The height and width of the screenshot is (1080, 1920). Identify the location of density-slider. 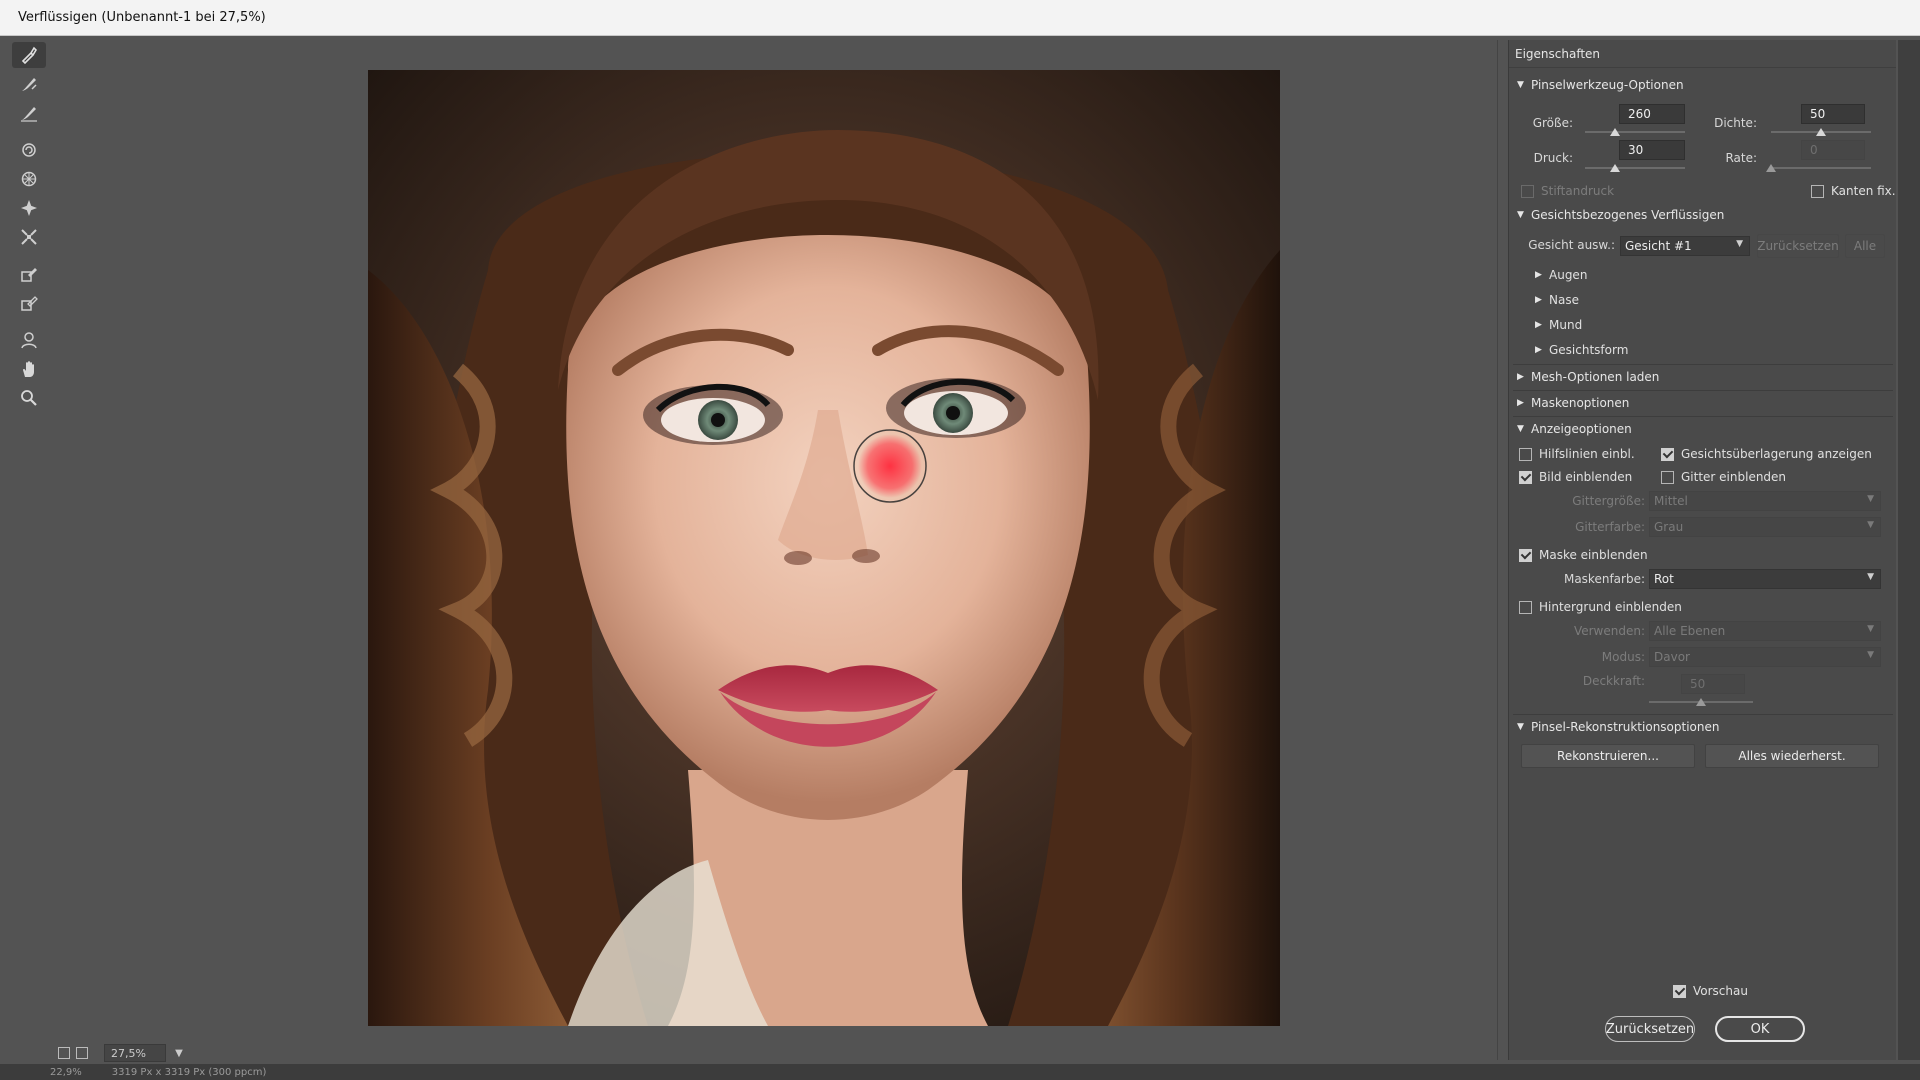
(1821, 133).